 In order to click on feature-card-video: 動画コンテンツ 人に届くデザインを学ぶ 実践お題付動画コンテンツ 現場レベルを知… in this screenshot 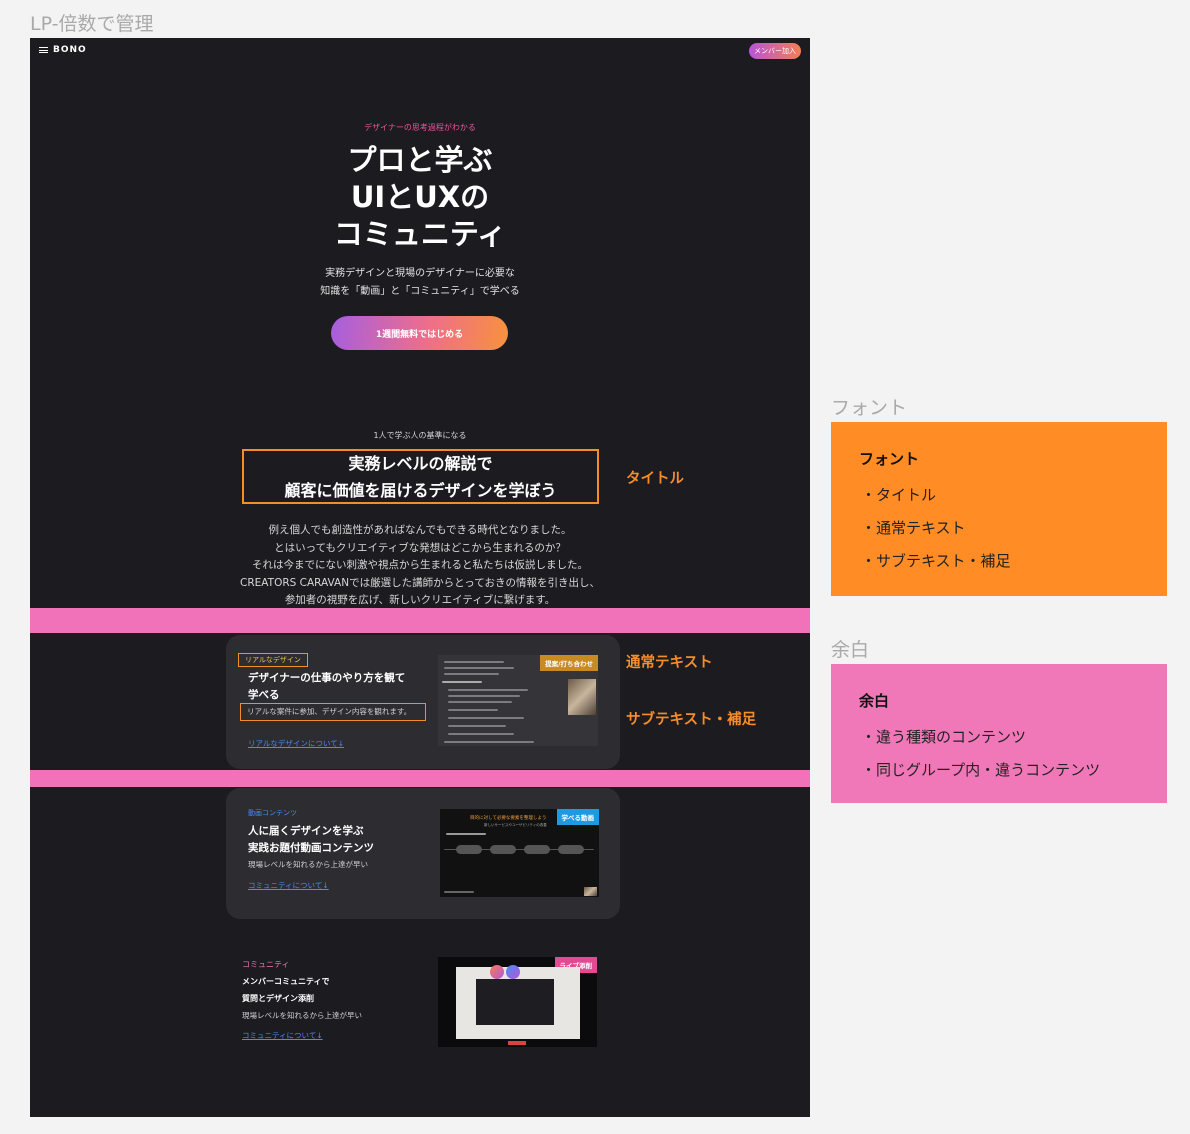, I will do `click(423, 853)`.